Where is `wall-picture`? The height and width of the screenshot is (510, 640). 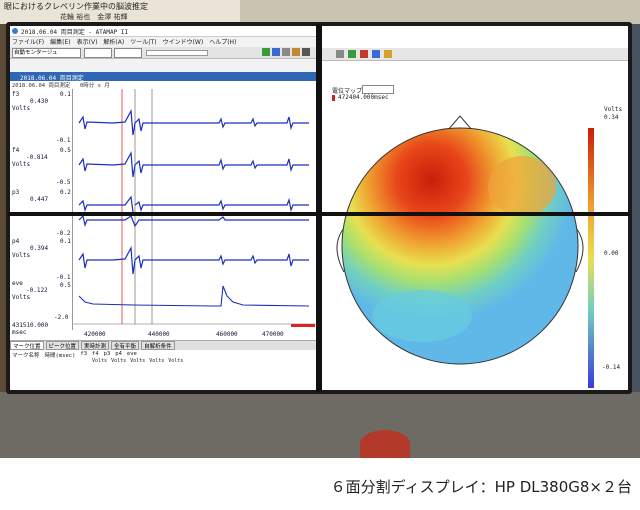
wall-picture is located at coordinates (440, 12).